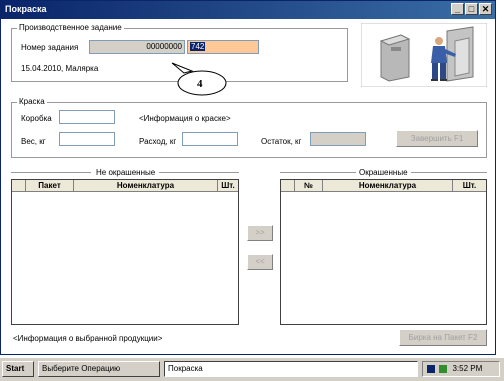 Image resolution: width=504 pixels, height=381 pixels. Describe the element at coordinates (99, 369) in the screenshot. I see `taskbar-item-operation: Выберите Операцию` at that location.